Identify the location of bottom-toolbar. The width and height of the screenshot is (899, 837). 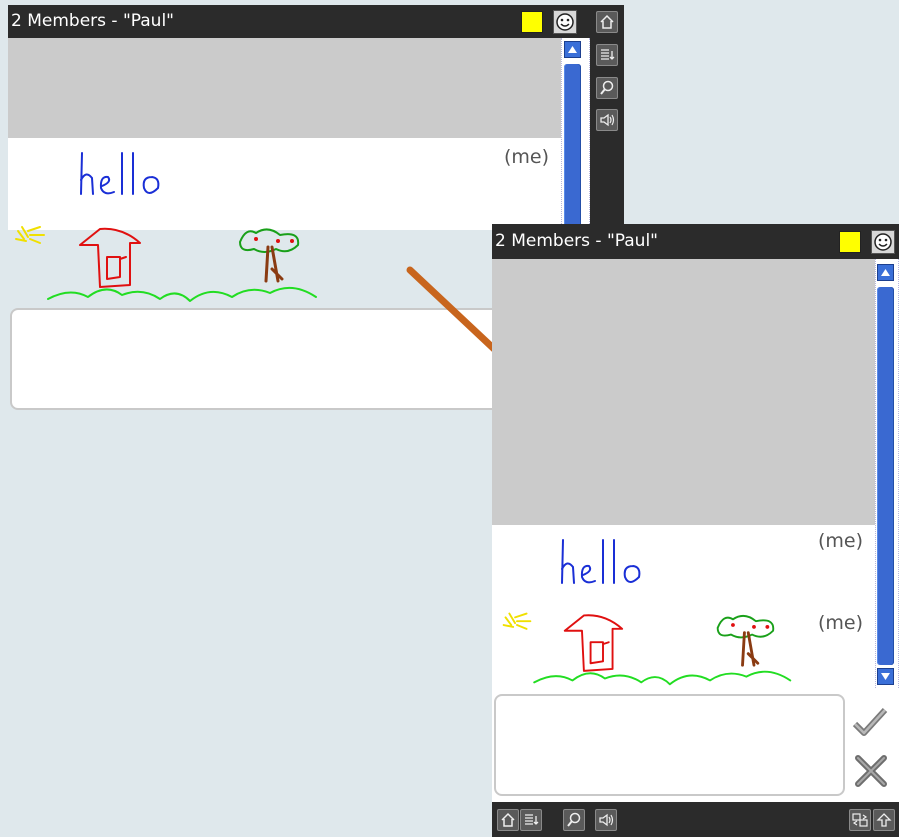
(695, 819).